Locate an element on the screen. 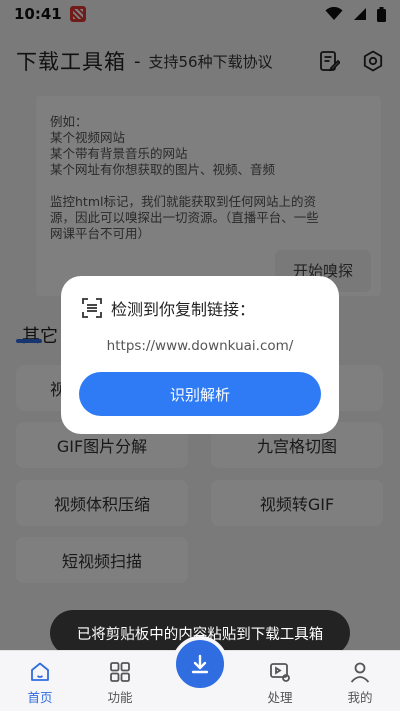 Image resolution: width=400 pixels, height=711 pixels. grid-apps-icon is located at coordinates (120, 672).